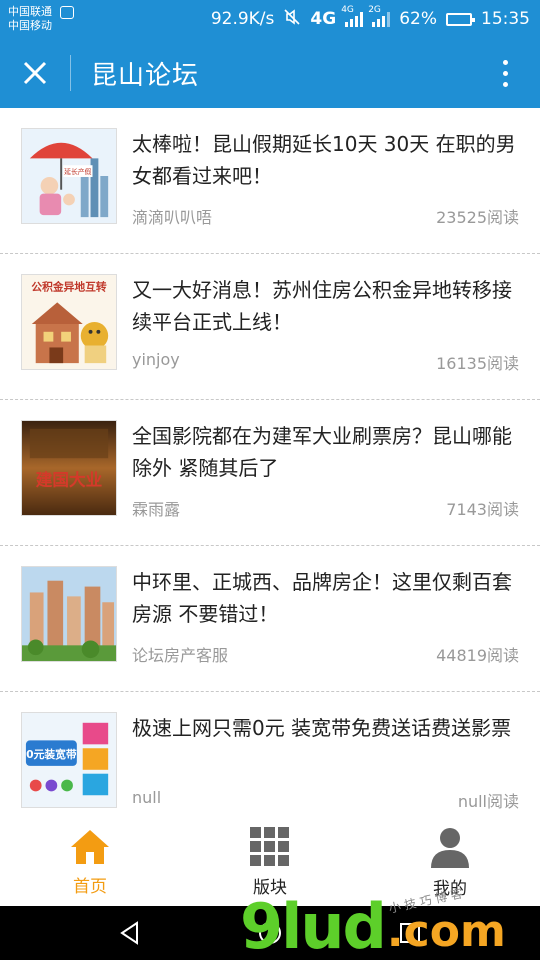 The height and width of the screenshot is (960, 540). I want to click on bottom-tab-bar: 首页 版块 我的, so click(270, 862).